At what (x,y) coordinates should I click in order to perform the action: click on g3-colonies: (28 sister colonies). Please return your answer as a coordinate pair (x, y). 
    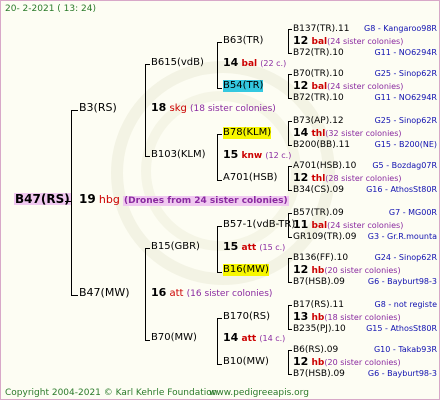
    Looking at the image, I should click on (363, 178).